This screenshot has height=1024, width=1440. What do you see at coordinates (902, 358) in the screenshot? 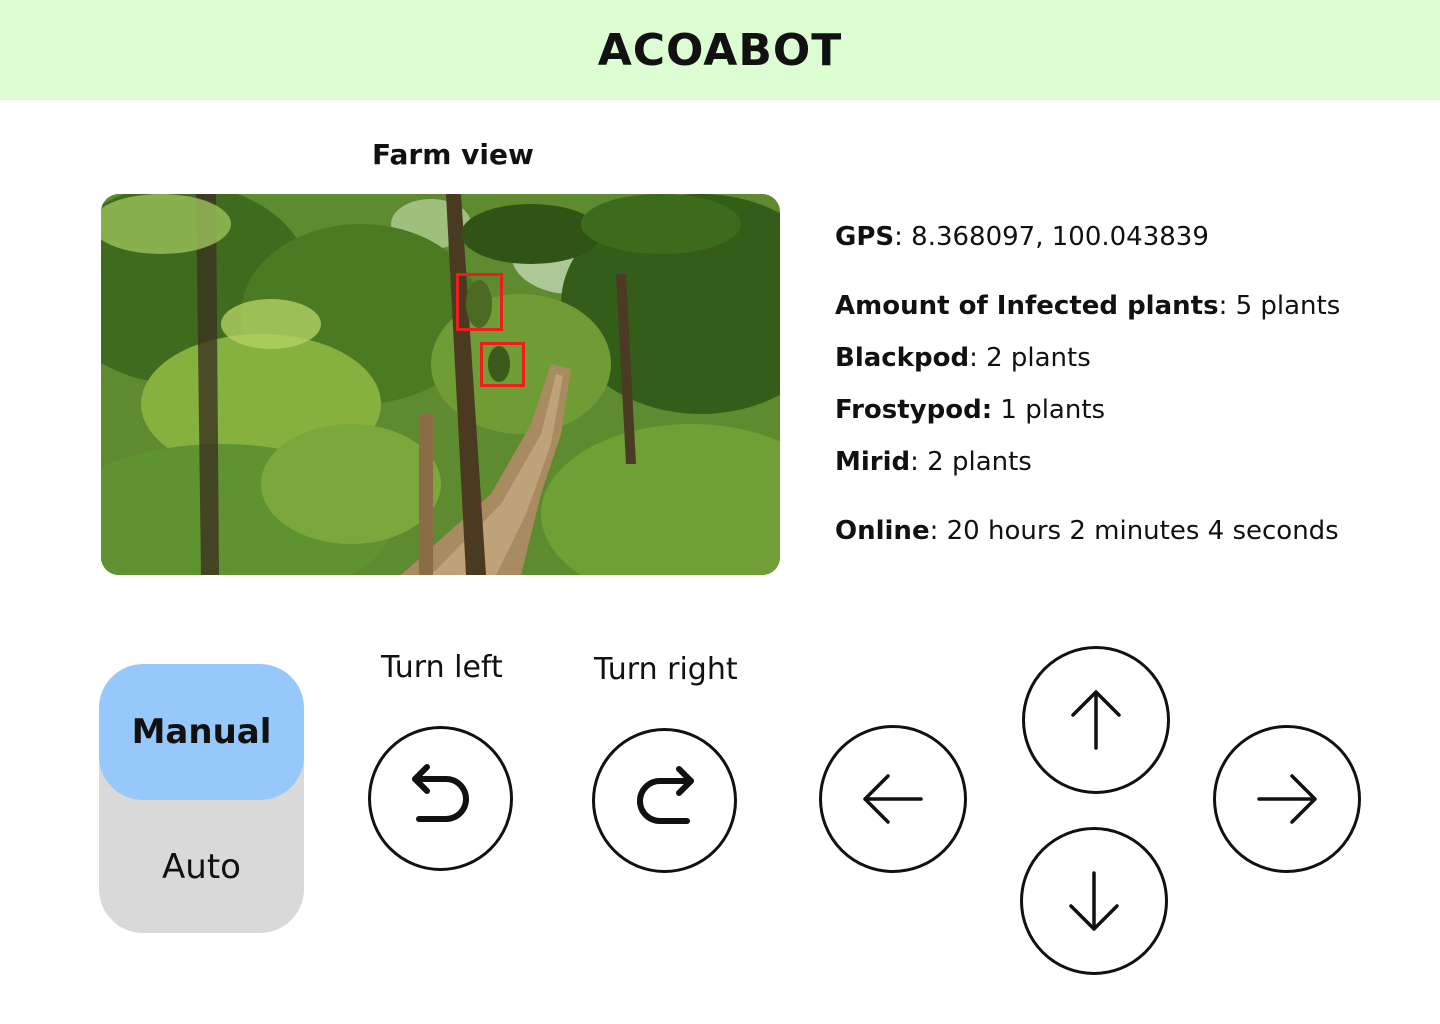
I see `blackpod-label: Blackpod` at bounding box center [902, 358].